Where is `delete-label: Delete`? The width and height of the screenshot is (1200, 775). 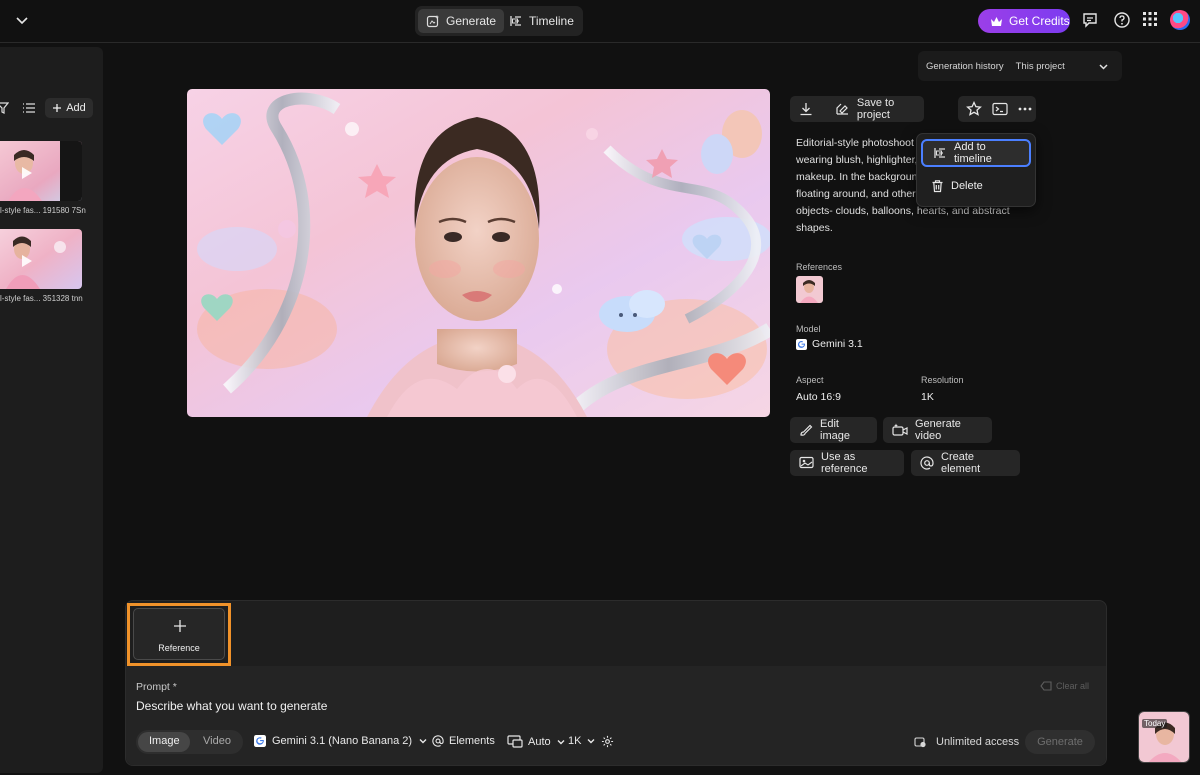 delete-label: Delete is located at coordinates (967, 186).